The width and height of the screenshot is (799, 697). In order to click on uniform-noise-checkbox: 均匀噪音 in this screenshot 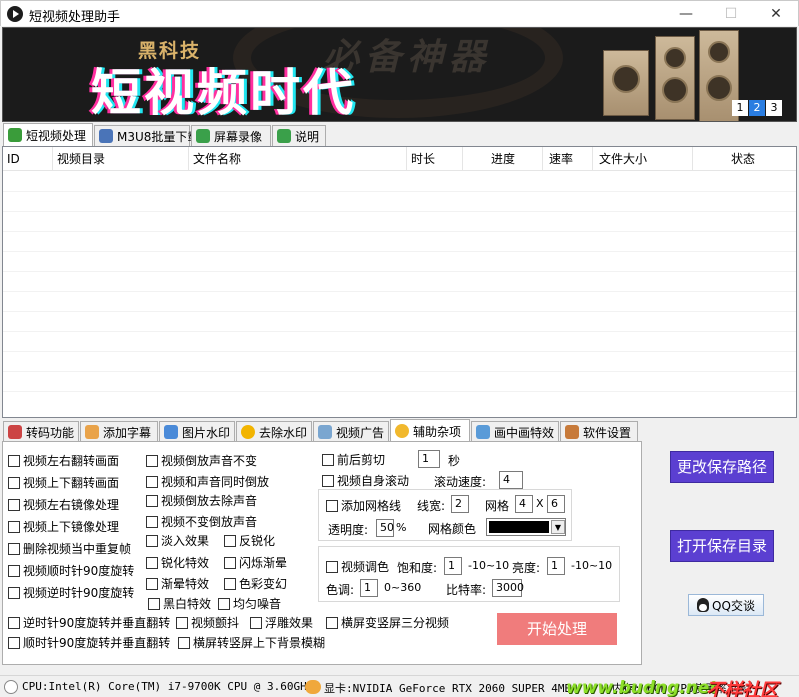, I will do `click(249, 603)`.